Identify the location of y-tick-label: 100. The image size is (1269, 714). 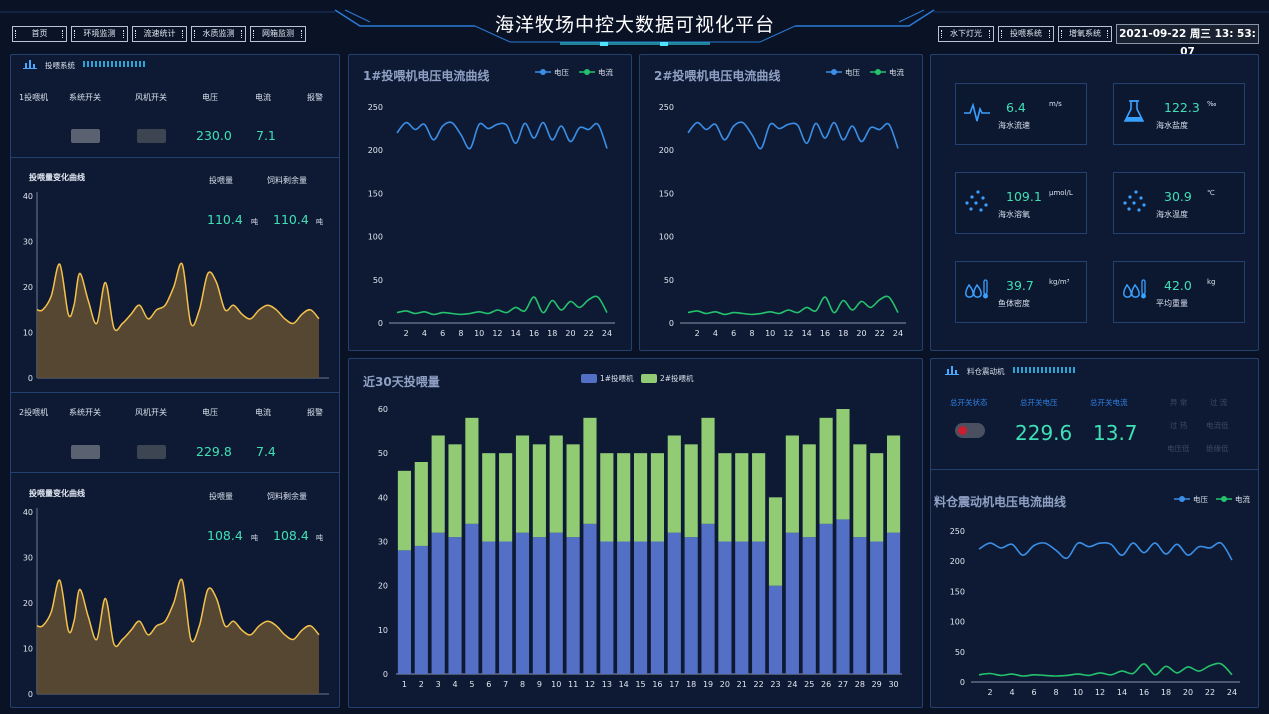
(375, 237).